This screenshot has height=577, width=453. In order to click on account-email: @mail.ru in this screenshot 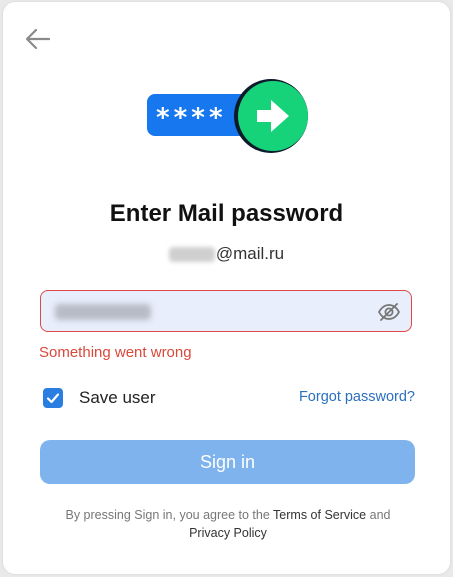, I will do `click(226, 254)`.